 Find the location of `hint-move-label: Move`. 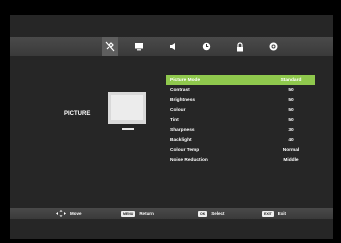

hint-move-label: Move is located at coordinates (76, 213).